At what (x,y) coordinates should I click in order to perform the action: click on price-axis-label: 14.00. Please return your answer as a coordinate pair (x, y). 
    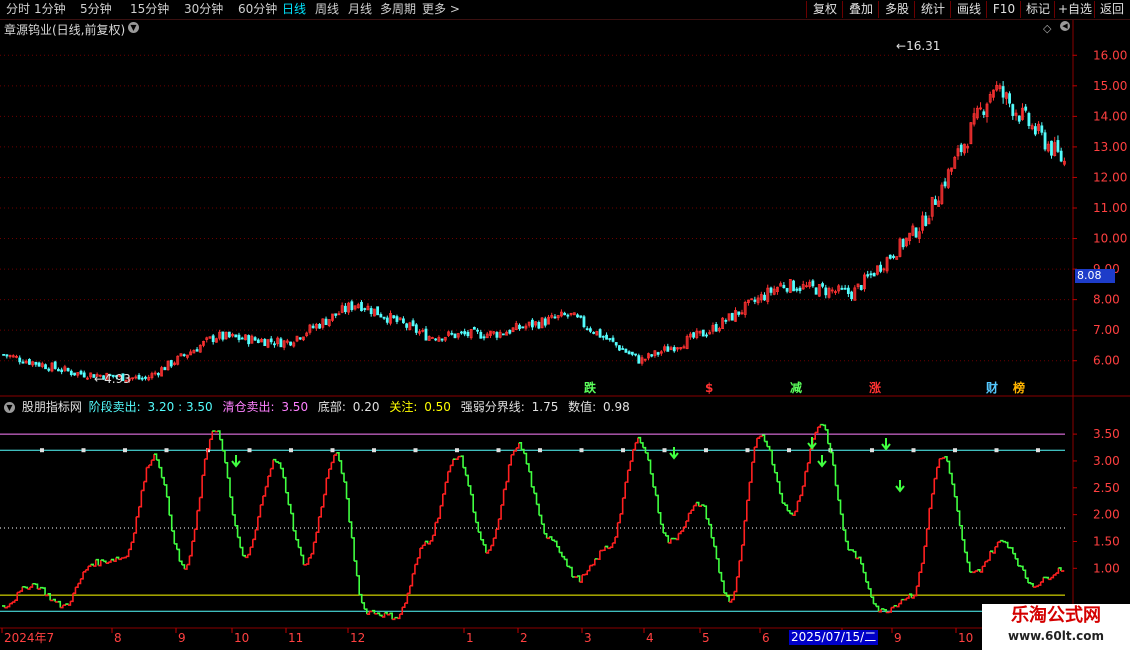
    Looking at the image, I should click on (1110, 116).